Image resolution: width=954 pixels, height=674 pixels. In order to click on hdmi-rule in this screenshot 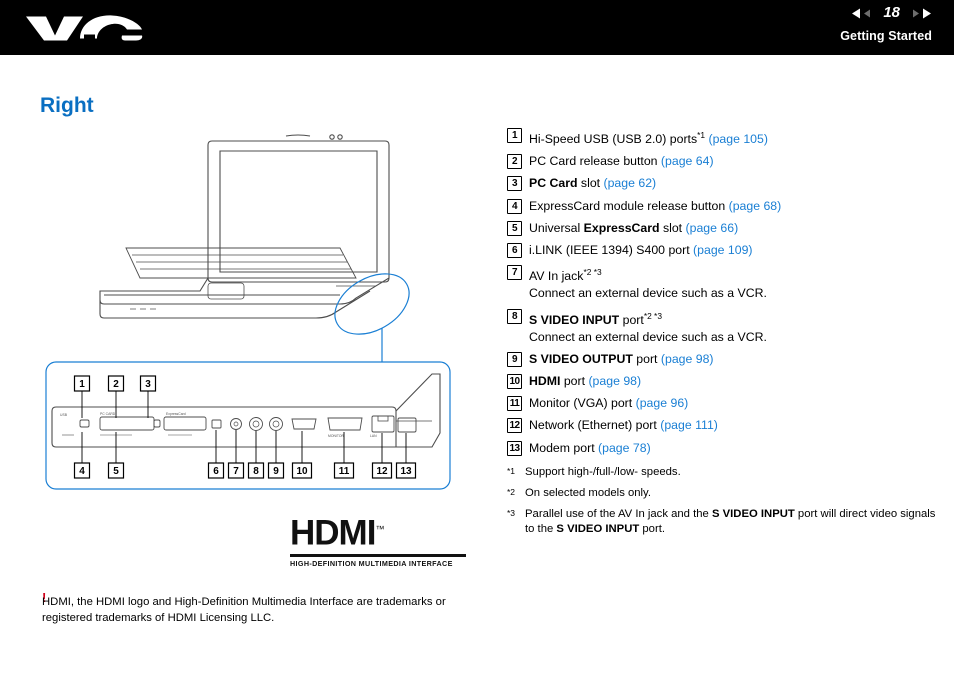, I will do `click(378, 555)`.